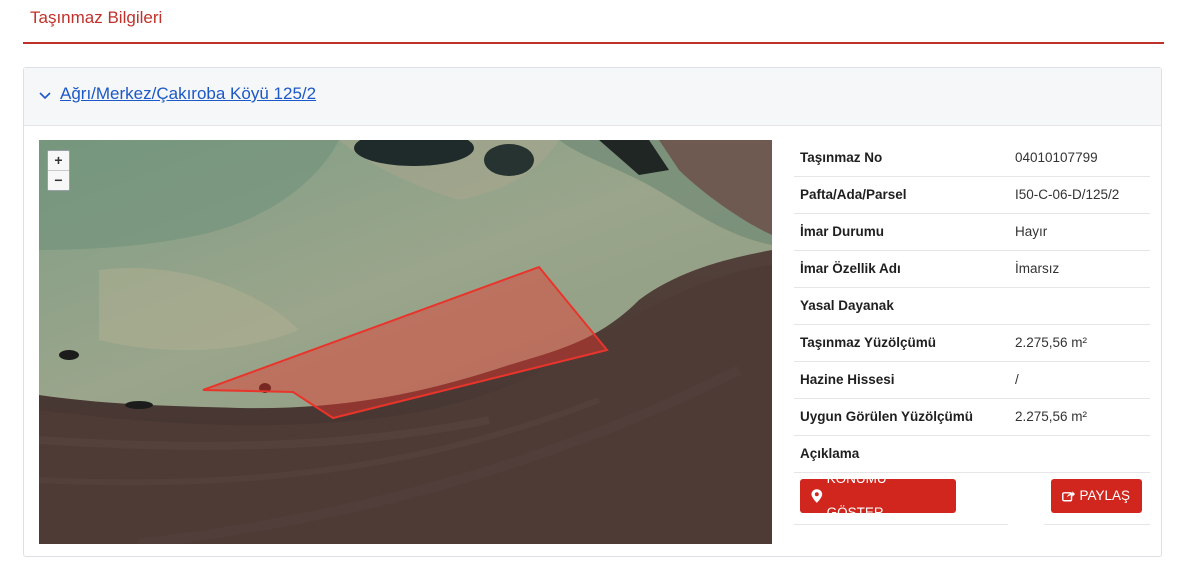 The height and width of the screenshot is (565, 1200). What do you see at coordinates (972, 232) in the screenshot?
I see `detail-row: İmar Durumu Hayır` at bounding box center [972, 232].